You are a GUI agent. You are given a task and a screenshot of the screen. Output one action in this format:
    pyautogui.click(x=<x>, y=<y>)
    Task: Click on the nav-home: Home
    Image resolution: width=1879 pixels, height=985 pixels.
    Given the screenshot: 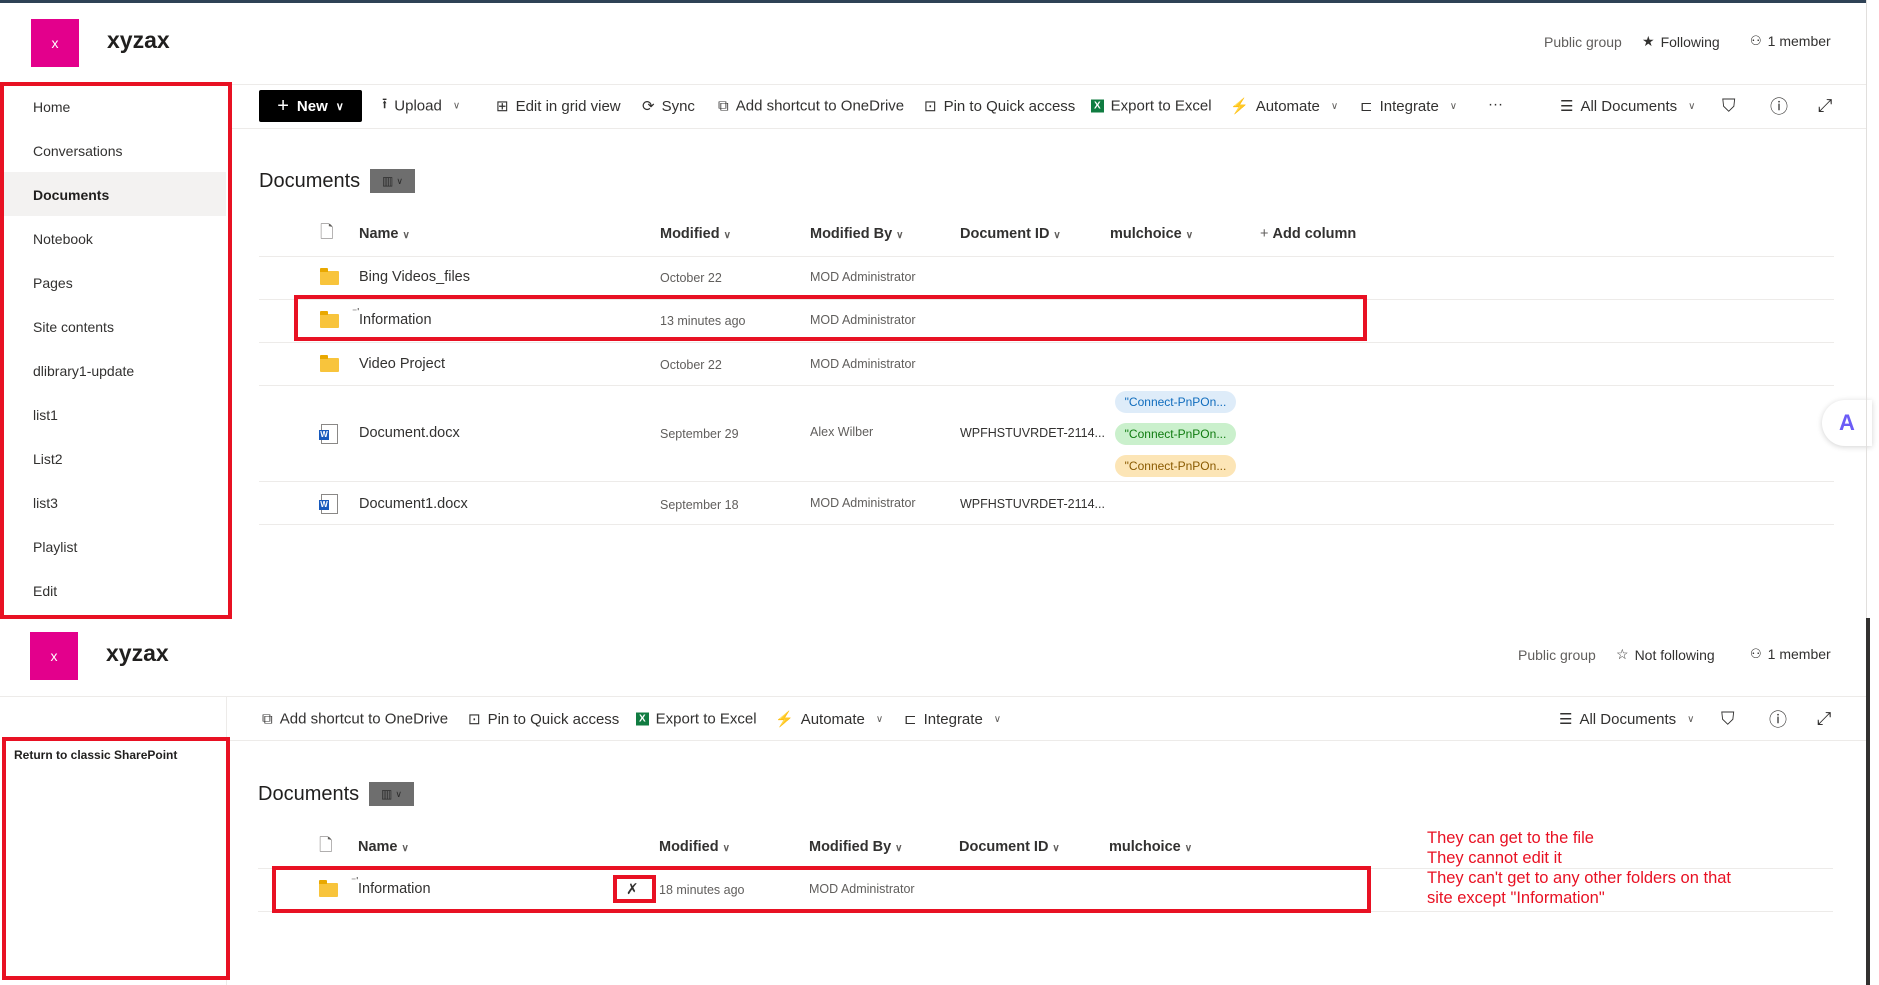 What is the action you would take?
    pyautogui.click(x=51, y=107)
    